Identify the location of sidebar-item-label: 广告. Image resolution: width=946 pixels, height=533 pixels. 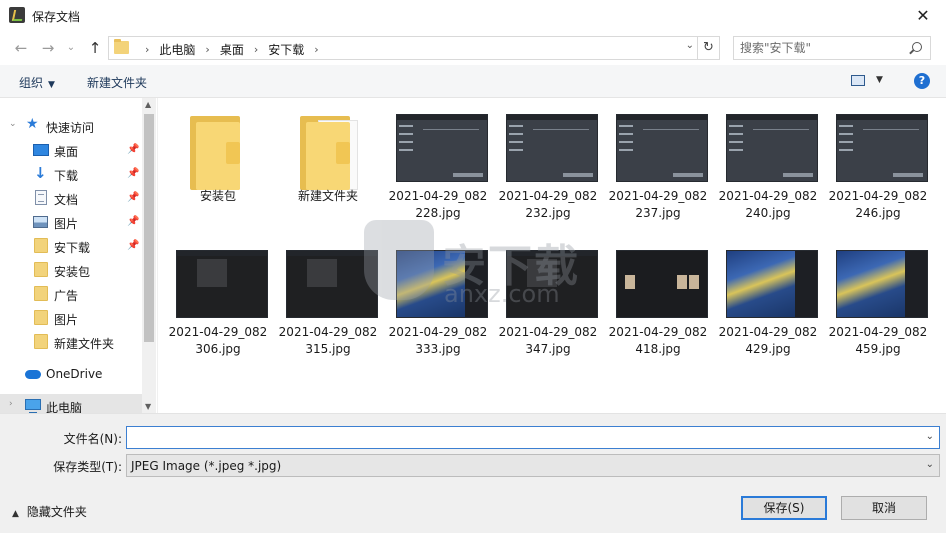
(66, 296).